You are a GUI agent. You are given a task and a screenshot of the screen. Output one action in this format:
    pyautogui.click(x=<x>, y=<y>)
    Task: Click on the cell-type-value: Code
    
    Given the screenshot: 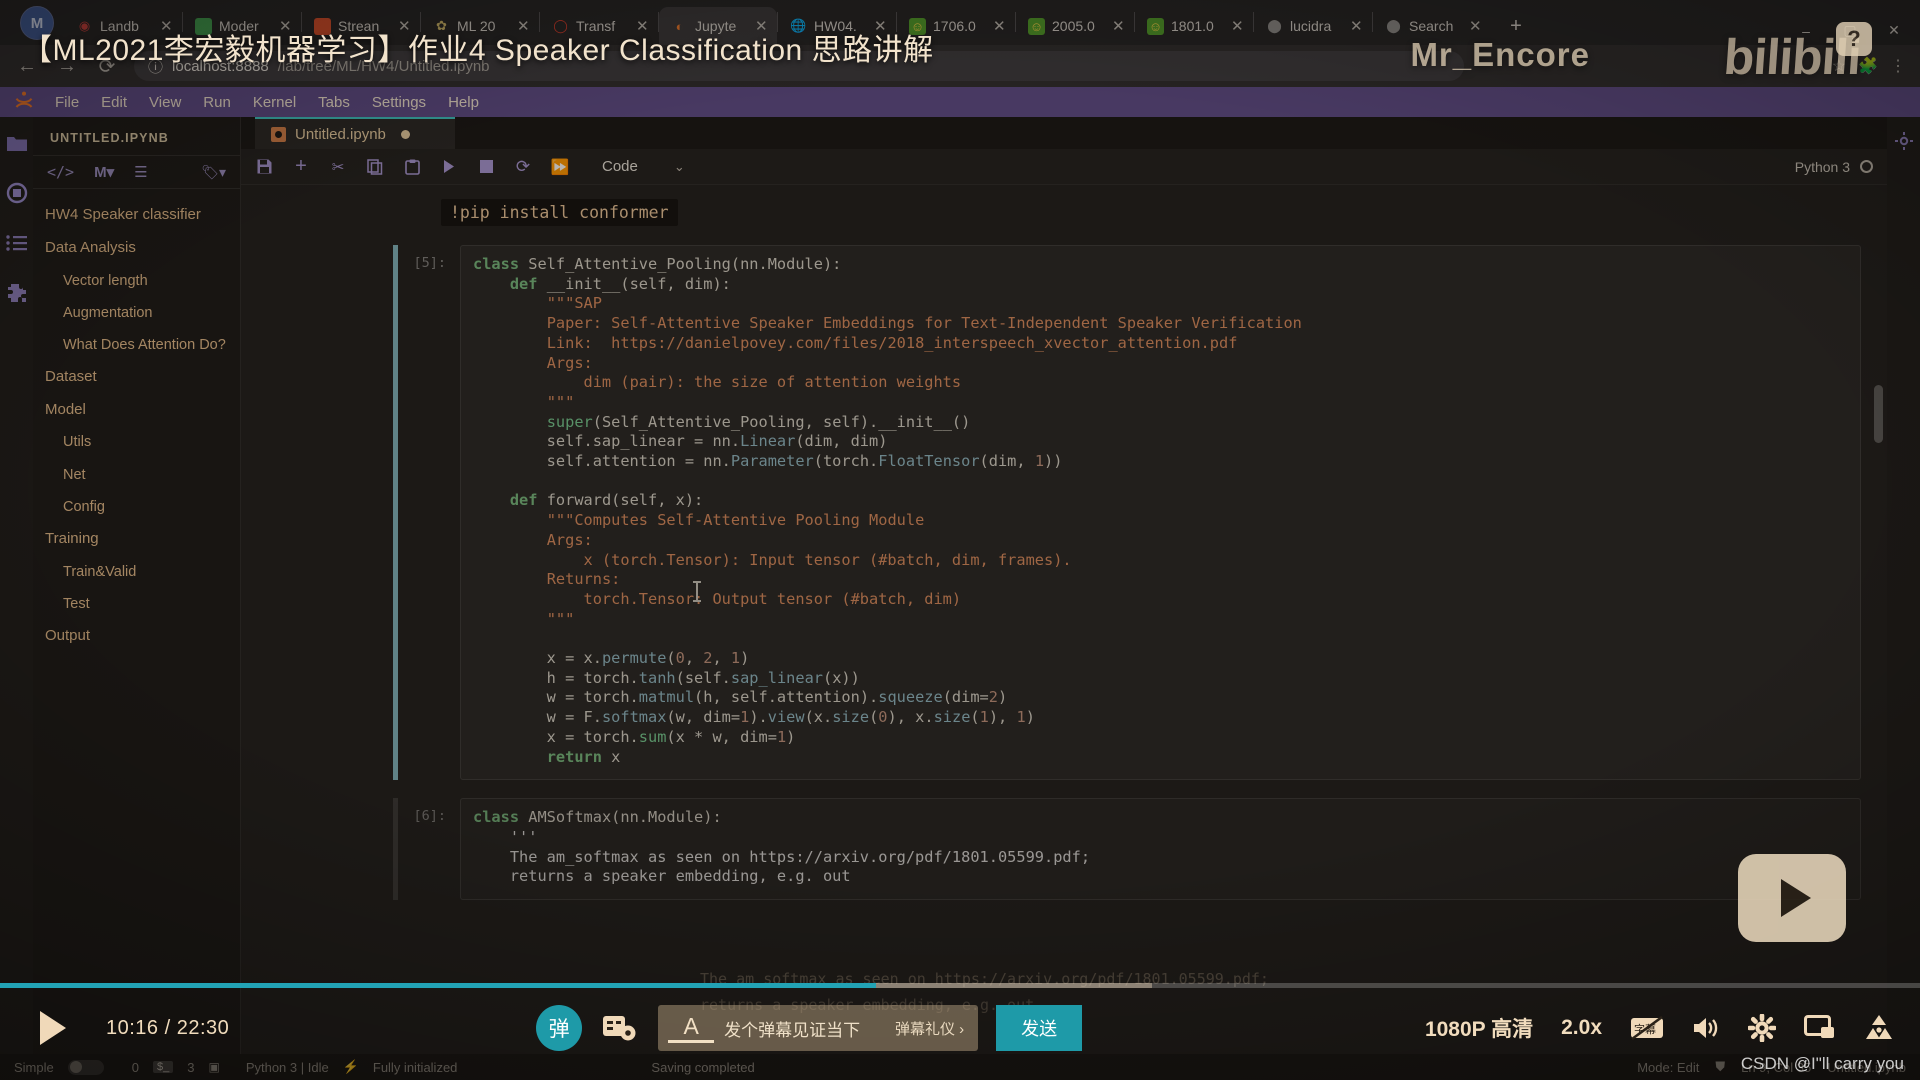 What is the action you would take?
    pyautogui.click(x=620, y=166)
    